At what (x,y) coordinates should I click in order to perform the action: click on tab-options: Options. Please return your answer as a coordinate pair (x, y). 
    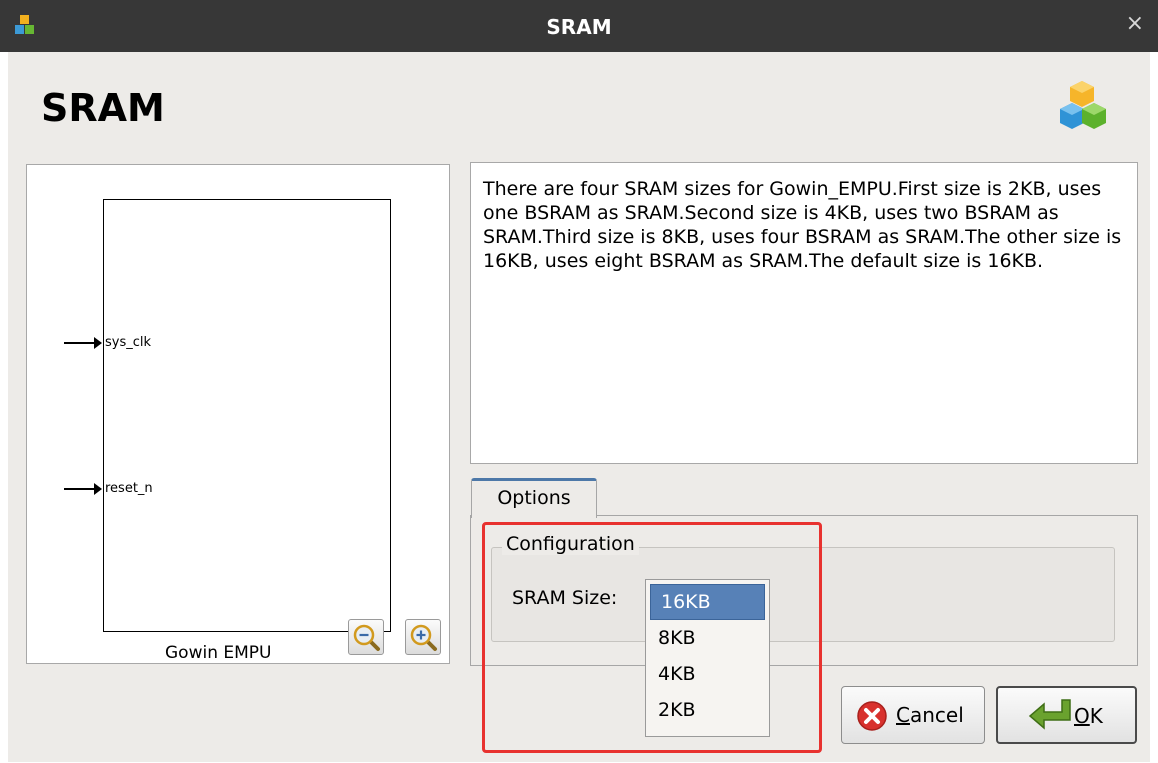
    Looking at the image, I should click on (534, 498).